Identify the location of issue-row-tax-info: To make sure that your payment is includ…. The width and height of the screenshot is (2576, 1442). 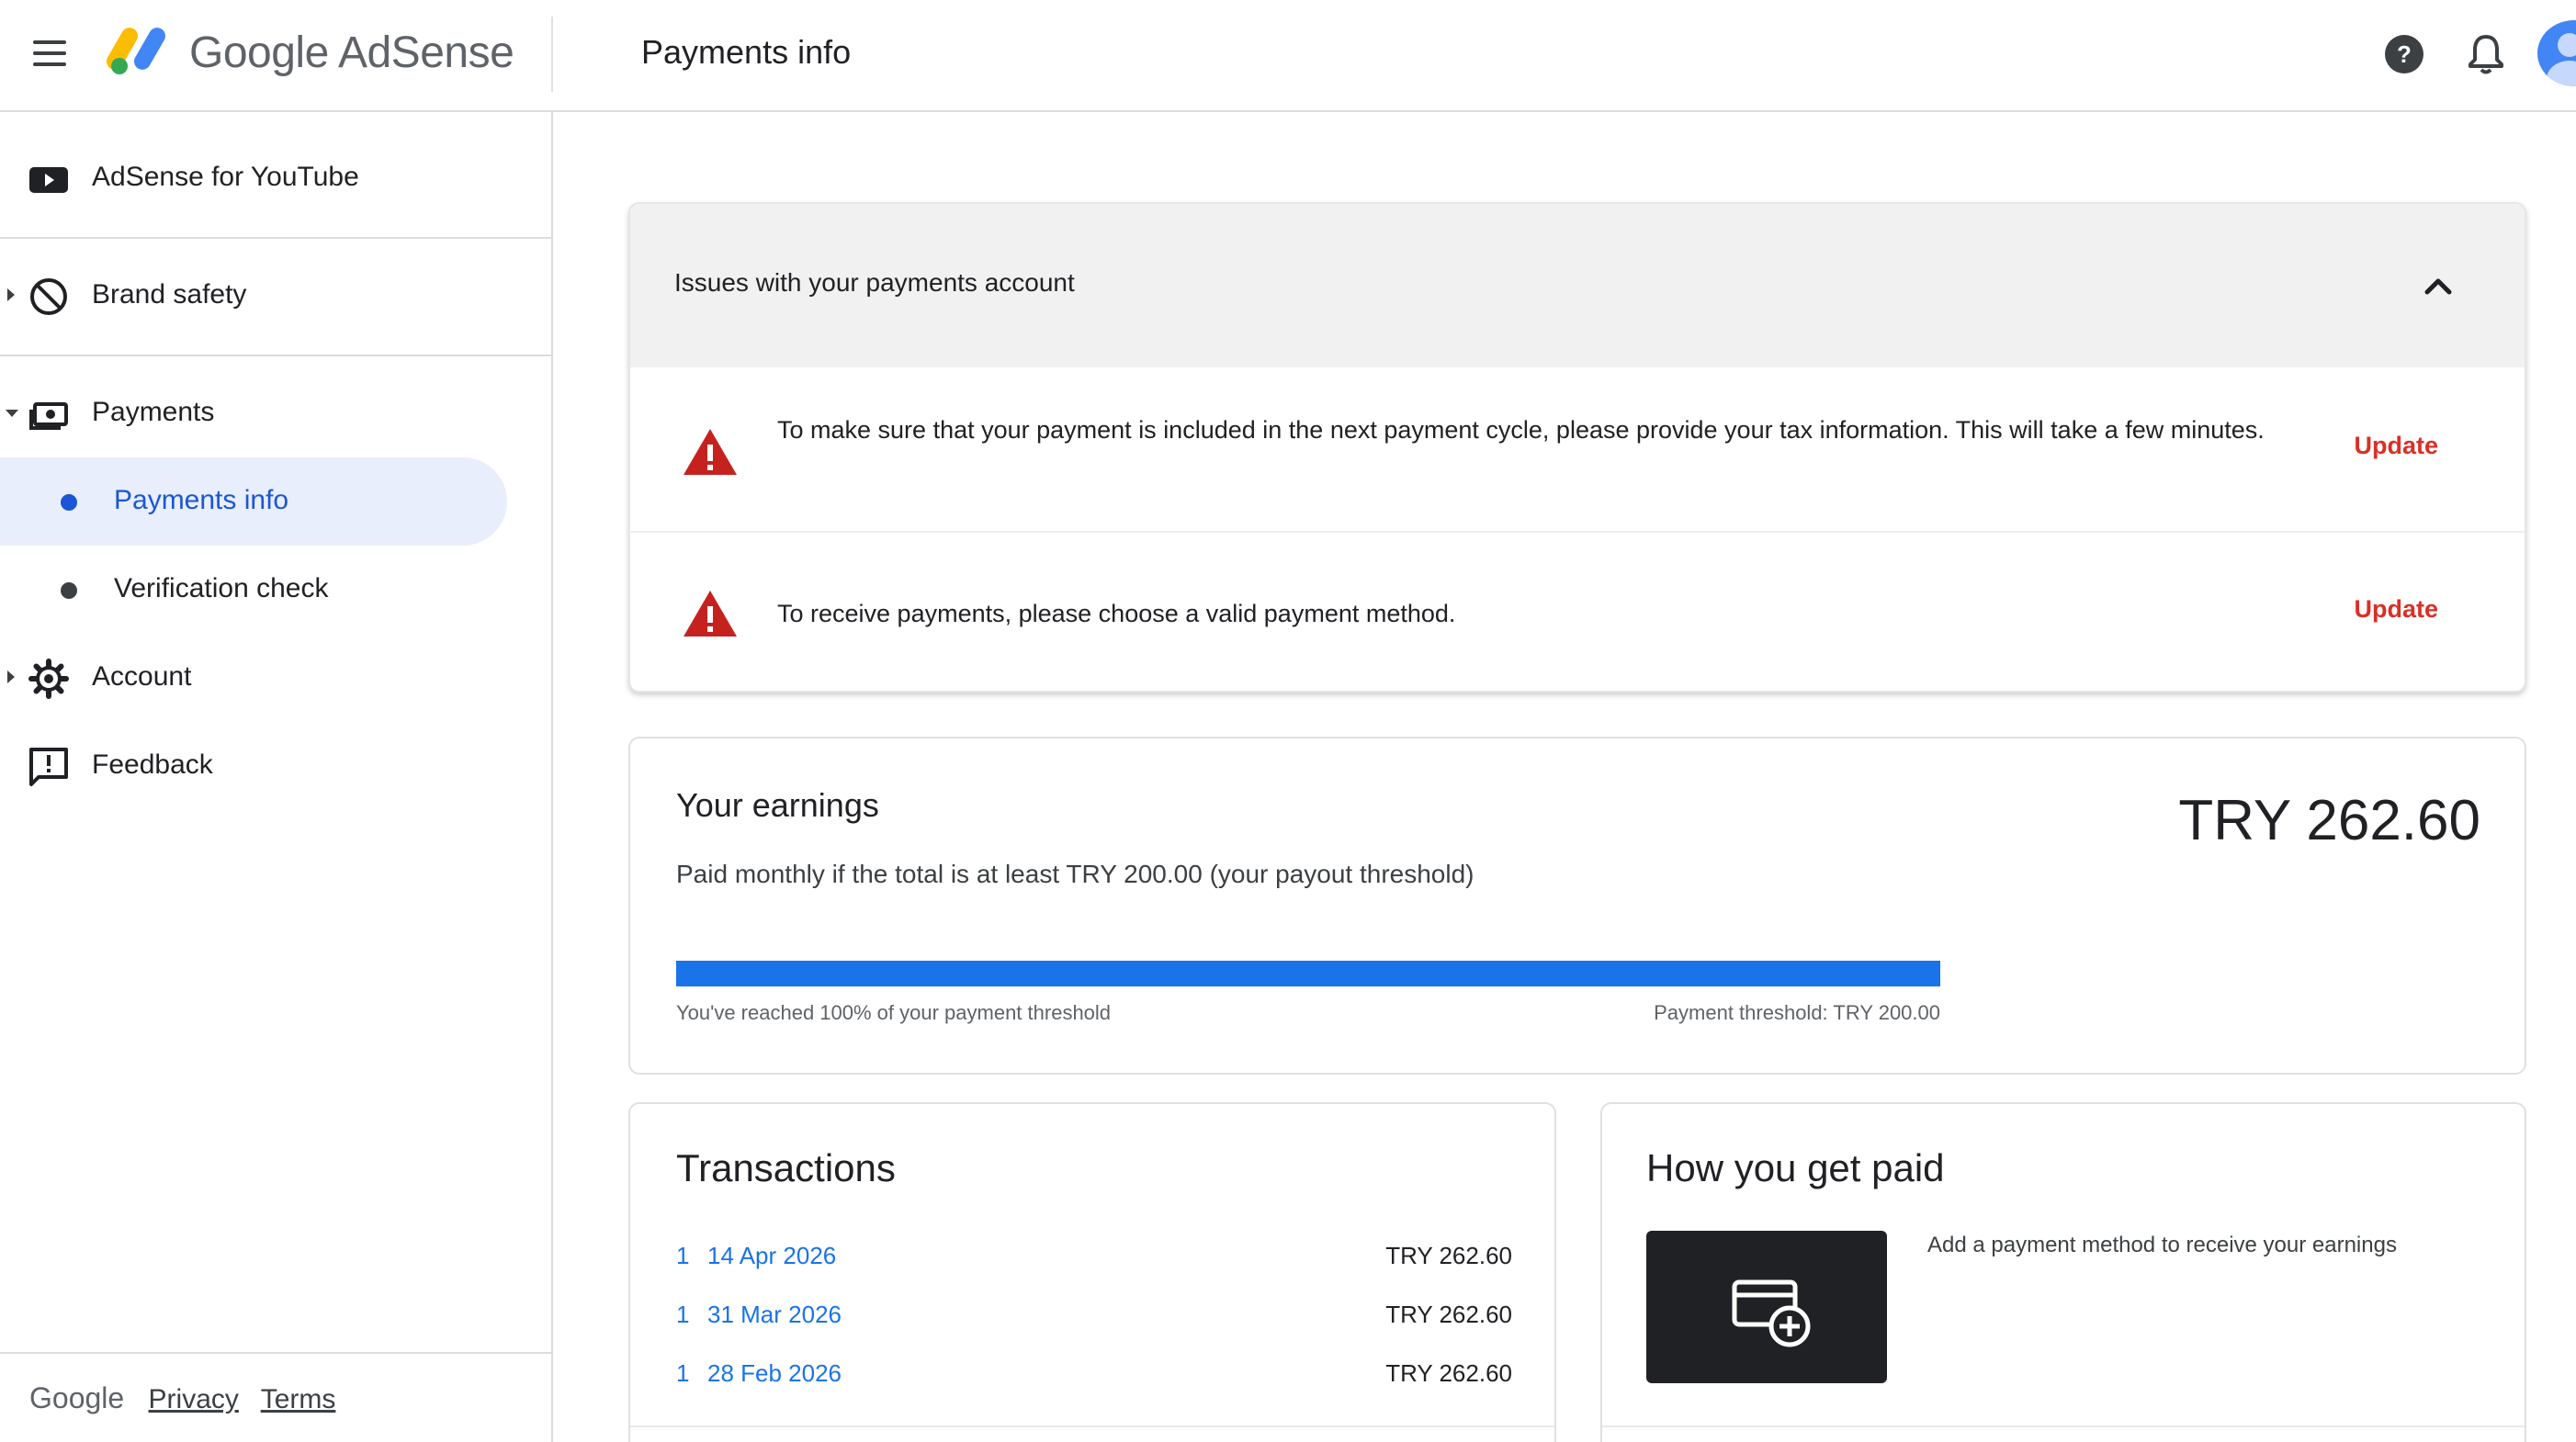
(1577, 449).